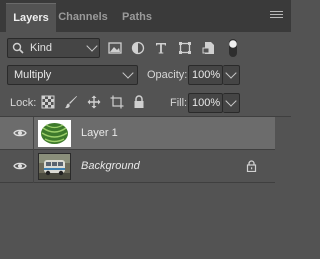 The width and height of the screenshot is (320, 259). I want to click on tab-paths: Paths, so click(137, 17).